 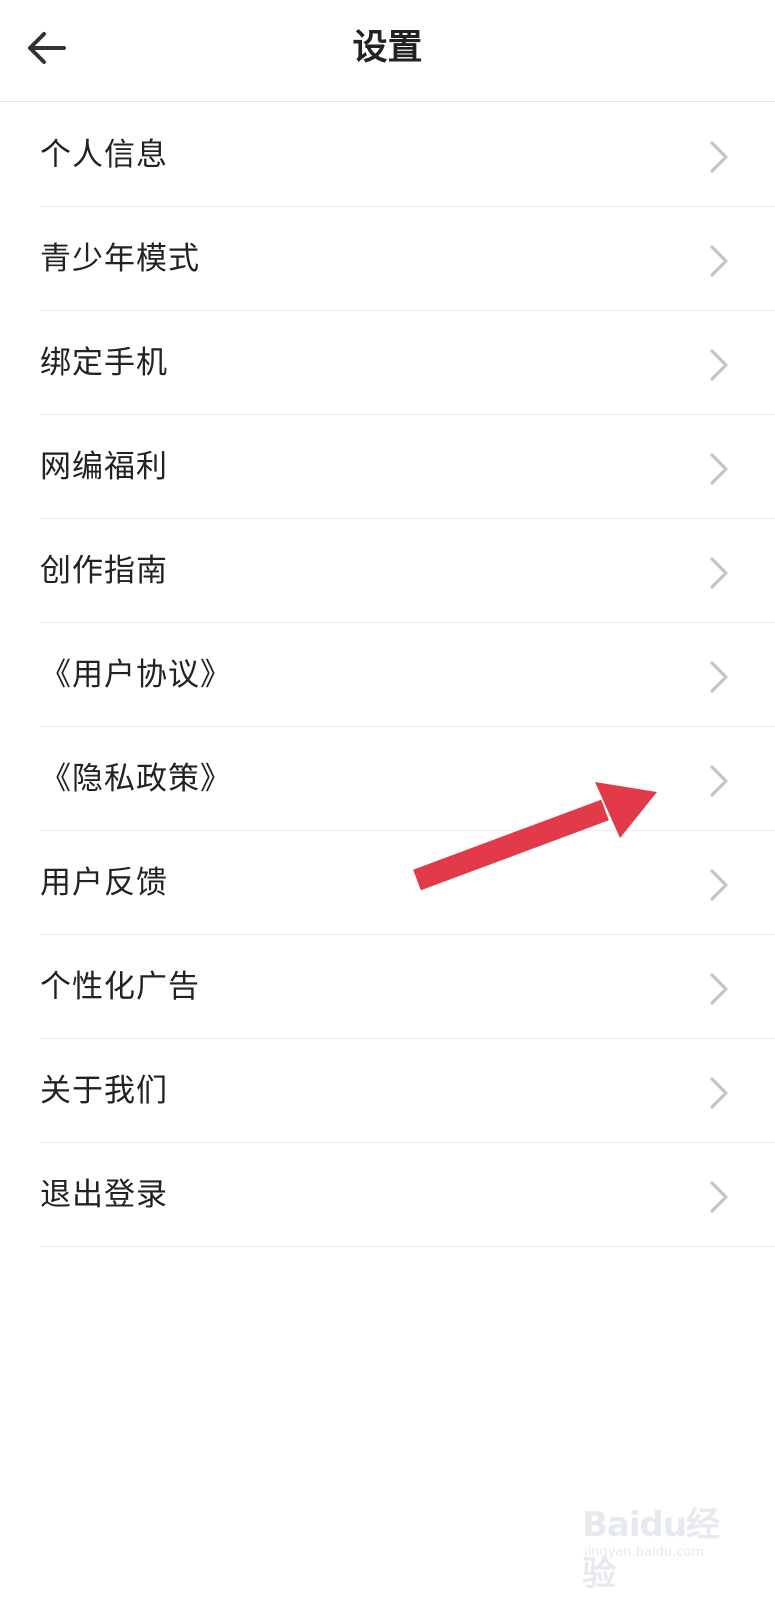 I want to click on settings-item-label: 关于我们, so click(x=104, y=1091).